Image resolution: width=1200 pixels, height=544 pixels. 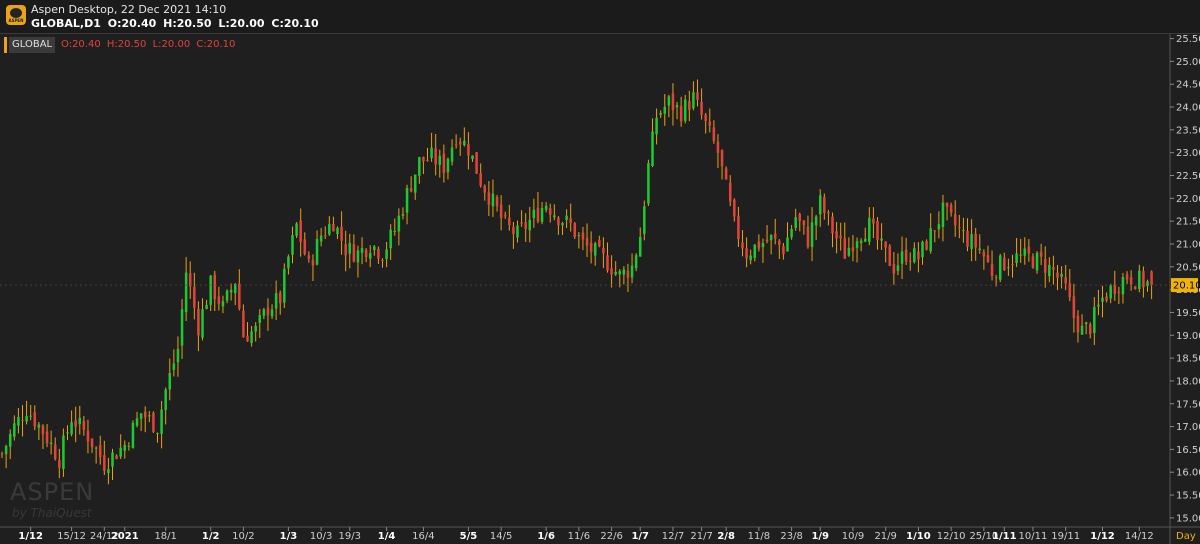 I want to click on y-tick-label: 24.50, so click(x=1188, y=85).